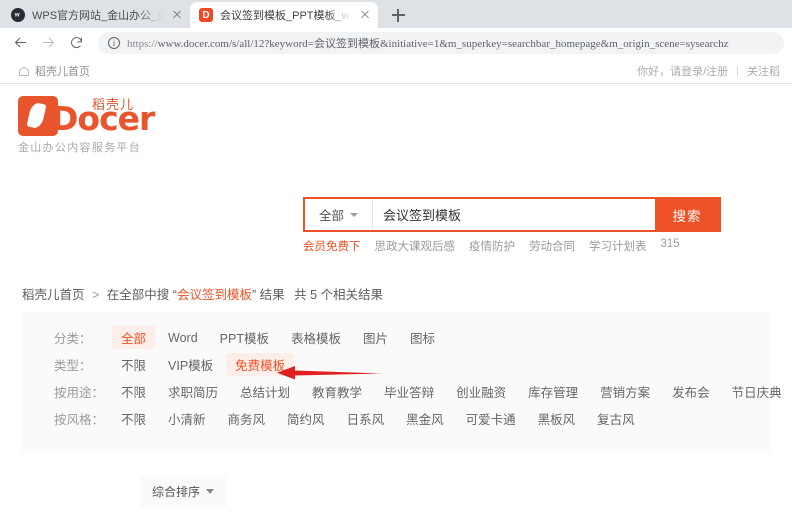 This screenshot has height=513, width=792. Describe the element at coordinates (316, 337) in the screenshot. I see `filter-item-excel: 表格模板` at that location.